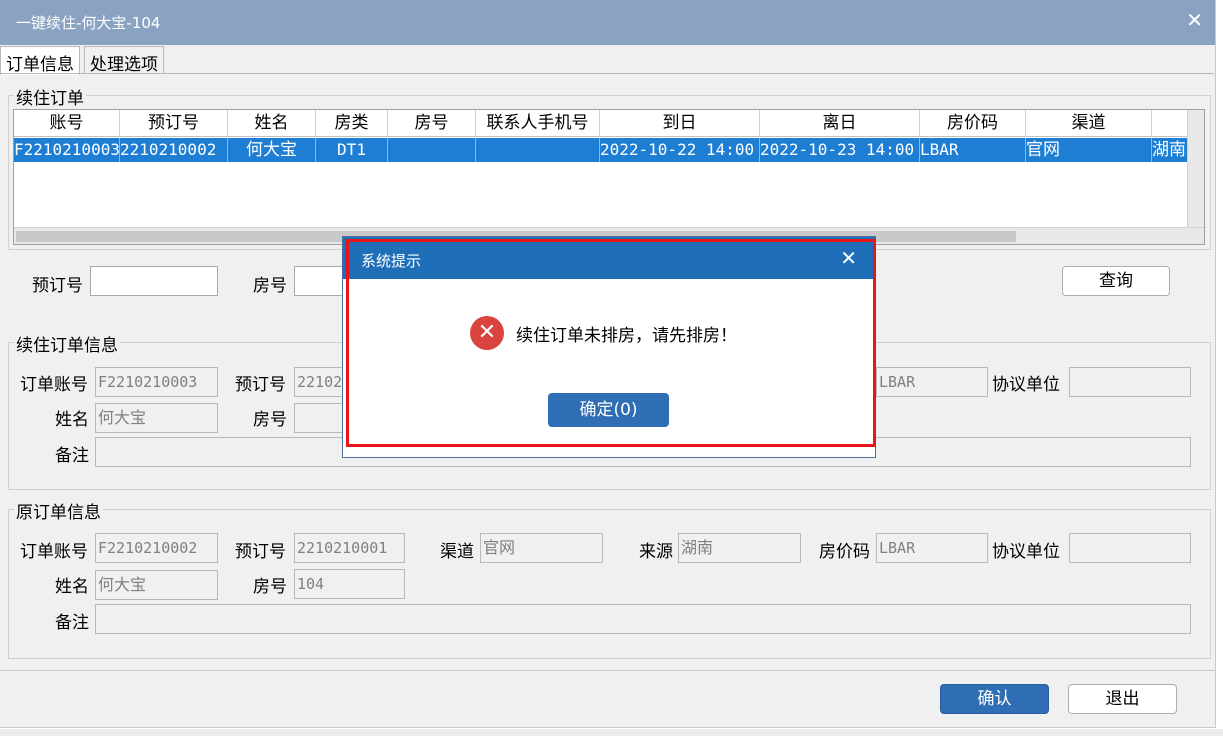  I want to click on cell-booking-no: 2210210002, so click(174, 150).